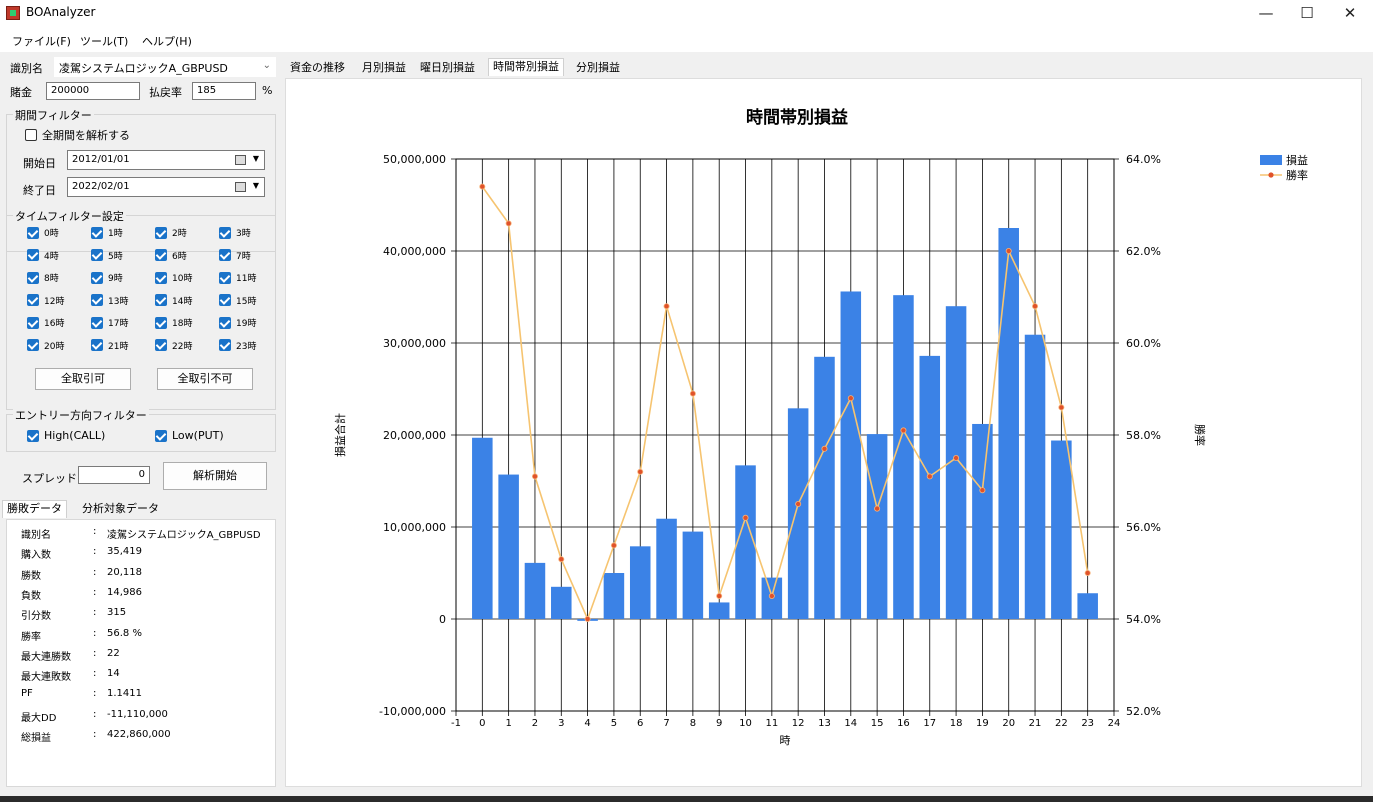  What do you see at coordinates (124, 572) in the screenshot?
I see `stat-value: 20,118` at bounding box center [124, 572].